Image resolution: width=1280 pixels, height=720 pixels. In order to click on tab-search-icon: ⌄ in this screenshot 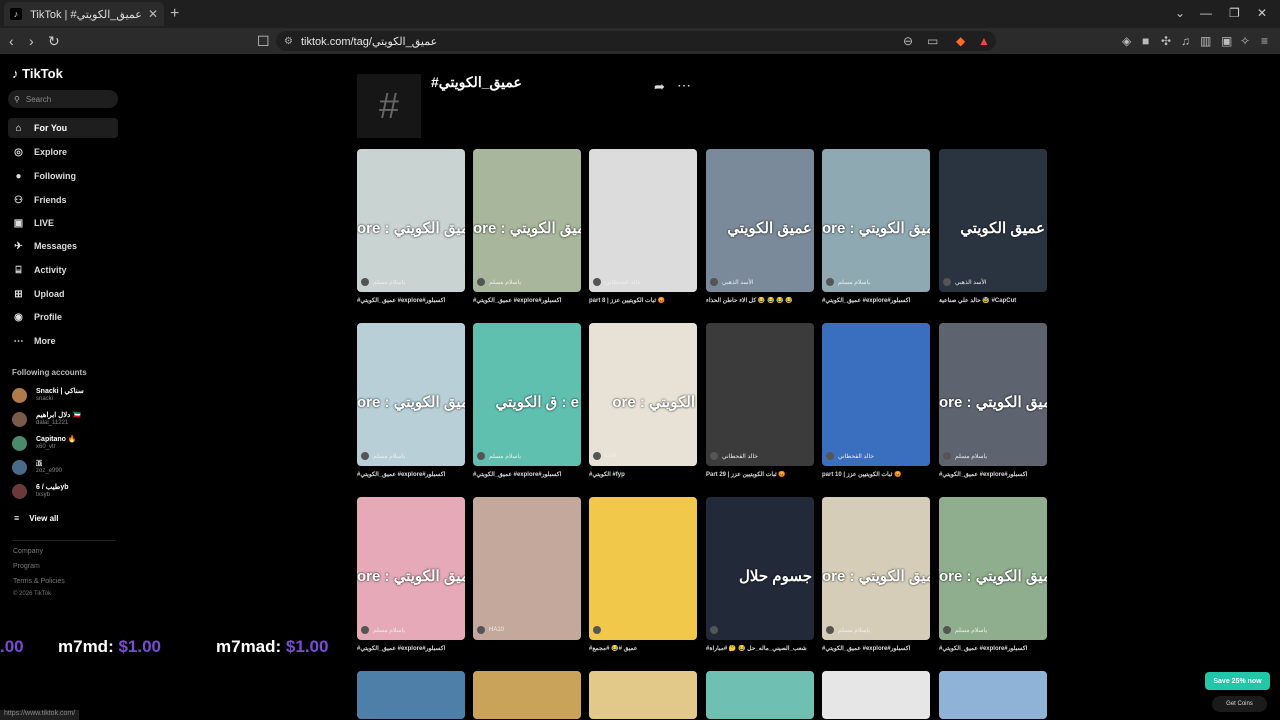, I will do `click(1180, 13)`.